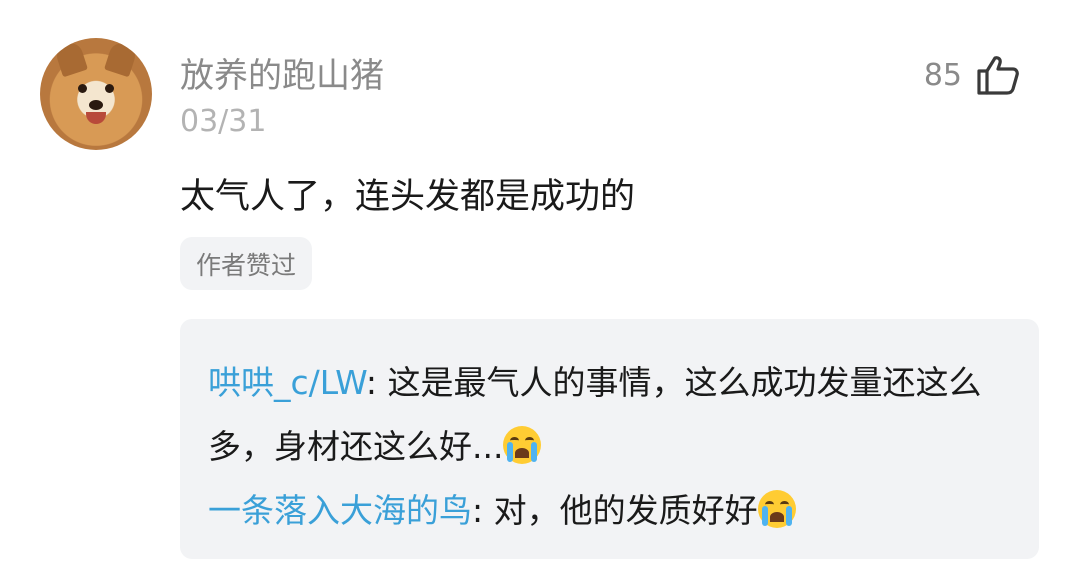 The width and height of the screenshot is (1080, 563). What do you see at coordinates (223, 121) in the screenshot?
I see `comment-date: 03/31` at bounding box center [223, 121].